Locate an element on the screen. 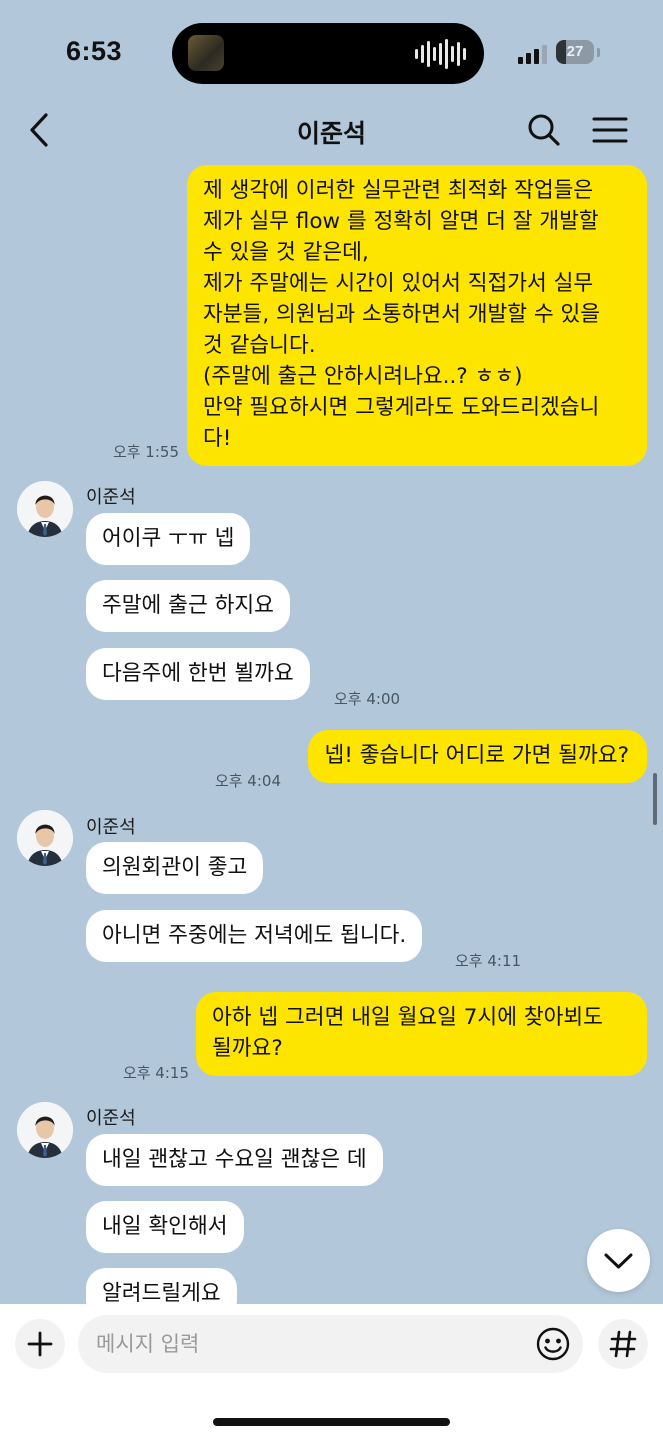 The width and height of the screenshot is (663, 1440). their-message-bubble: 내일 확인해서 is located at coordinates (165, 1227).